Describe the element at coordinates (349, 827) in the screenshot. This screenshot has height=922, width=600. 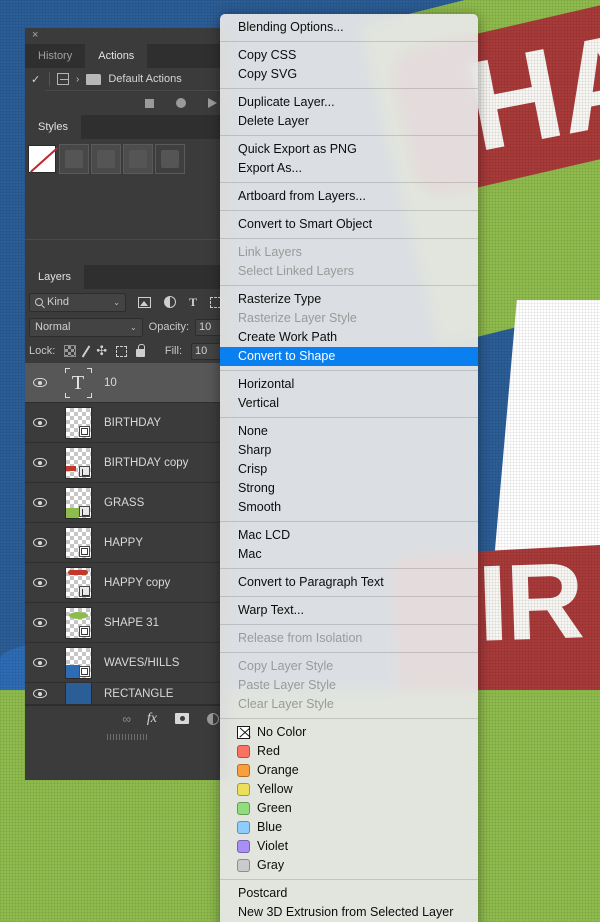
I see `menu-item-blue: Blue` at that location.